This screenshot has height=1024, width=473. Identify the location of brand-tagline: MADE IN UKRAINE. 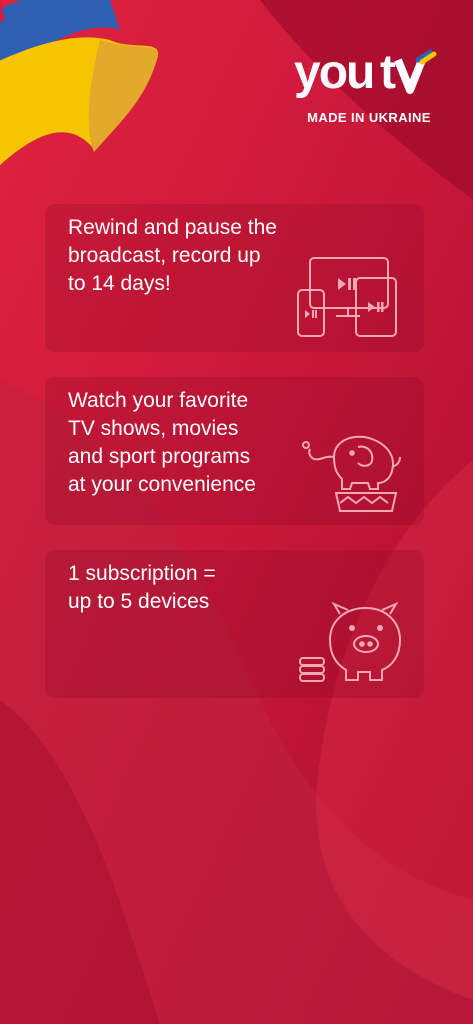
(369, 117).